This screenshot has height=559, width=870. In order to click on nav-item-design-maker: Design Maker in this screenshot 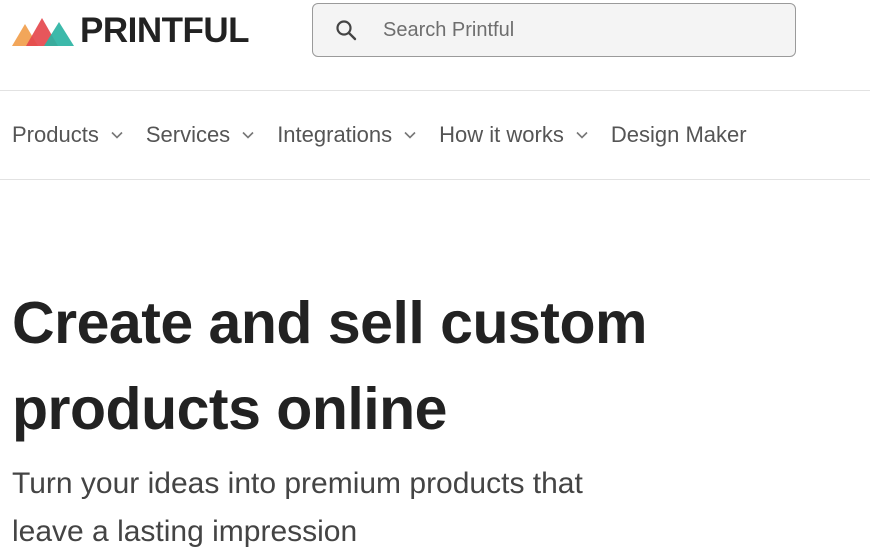, I will do `click(679, 135)`.